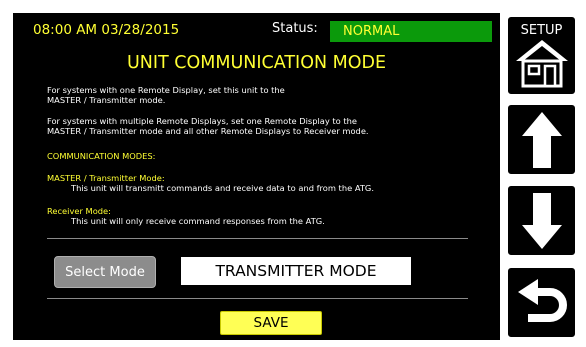 This screenshot has height=347, width=586. What do you see at coordinates (411, 31) in the screenshot?
I see `status-badge: NORMAL` at bounding box center [411, 31].